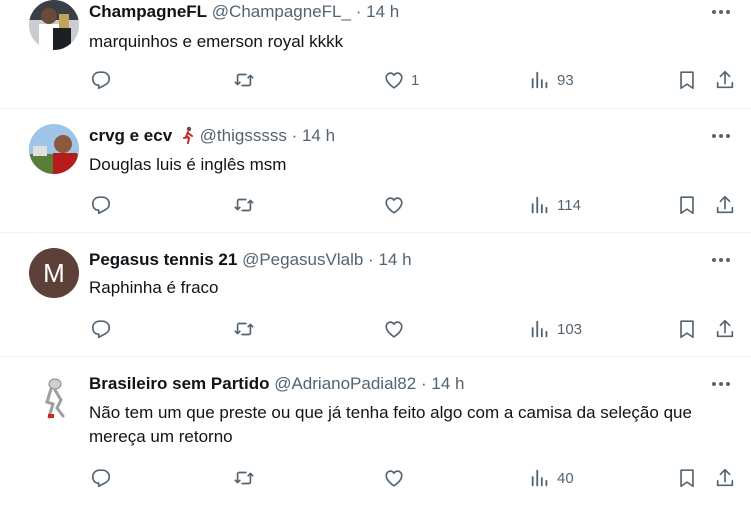 The width and height of the screenshot is (751, 506). Describe the element at coordinates (555, 329) in the screenshot. I see `views-button: 103` at that location.